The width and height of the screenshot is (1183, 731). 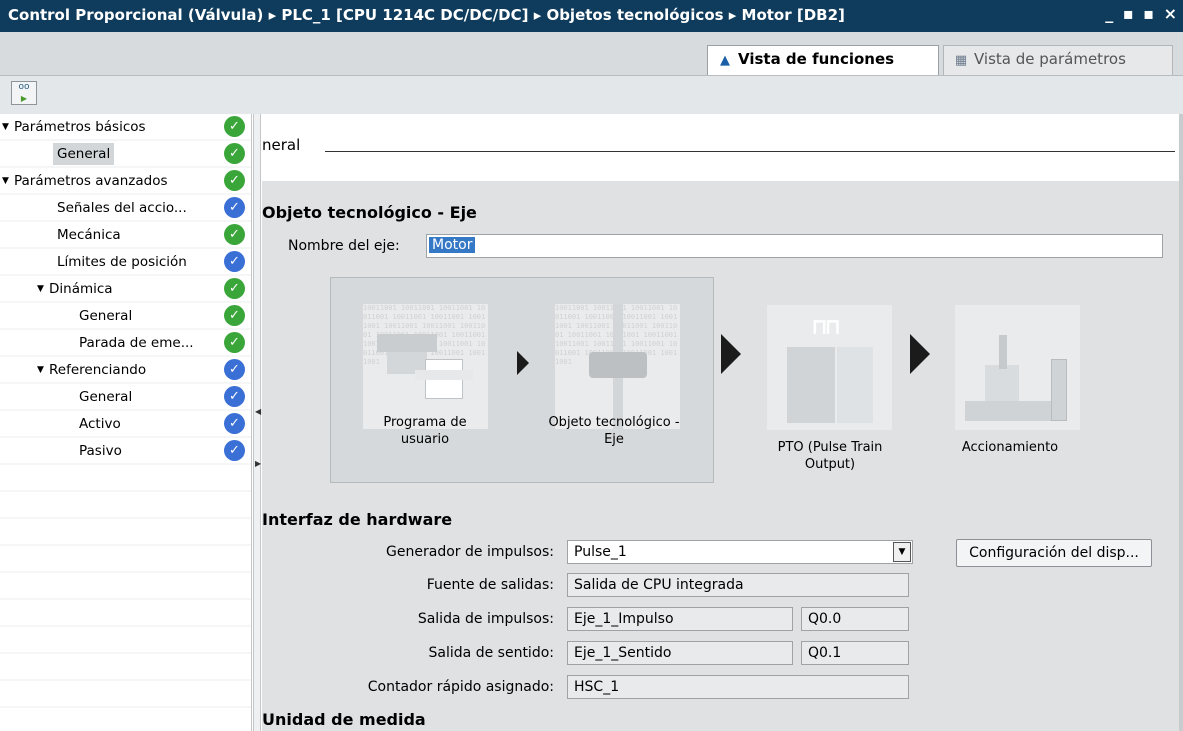 What do you see at coordinates (24, 87) in the screenshot?
I see `glasses-icon: oo` at bounding box center [24, 87].